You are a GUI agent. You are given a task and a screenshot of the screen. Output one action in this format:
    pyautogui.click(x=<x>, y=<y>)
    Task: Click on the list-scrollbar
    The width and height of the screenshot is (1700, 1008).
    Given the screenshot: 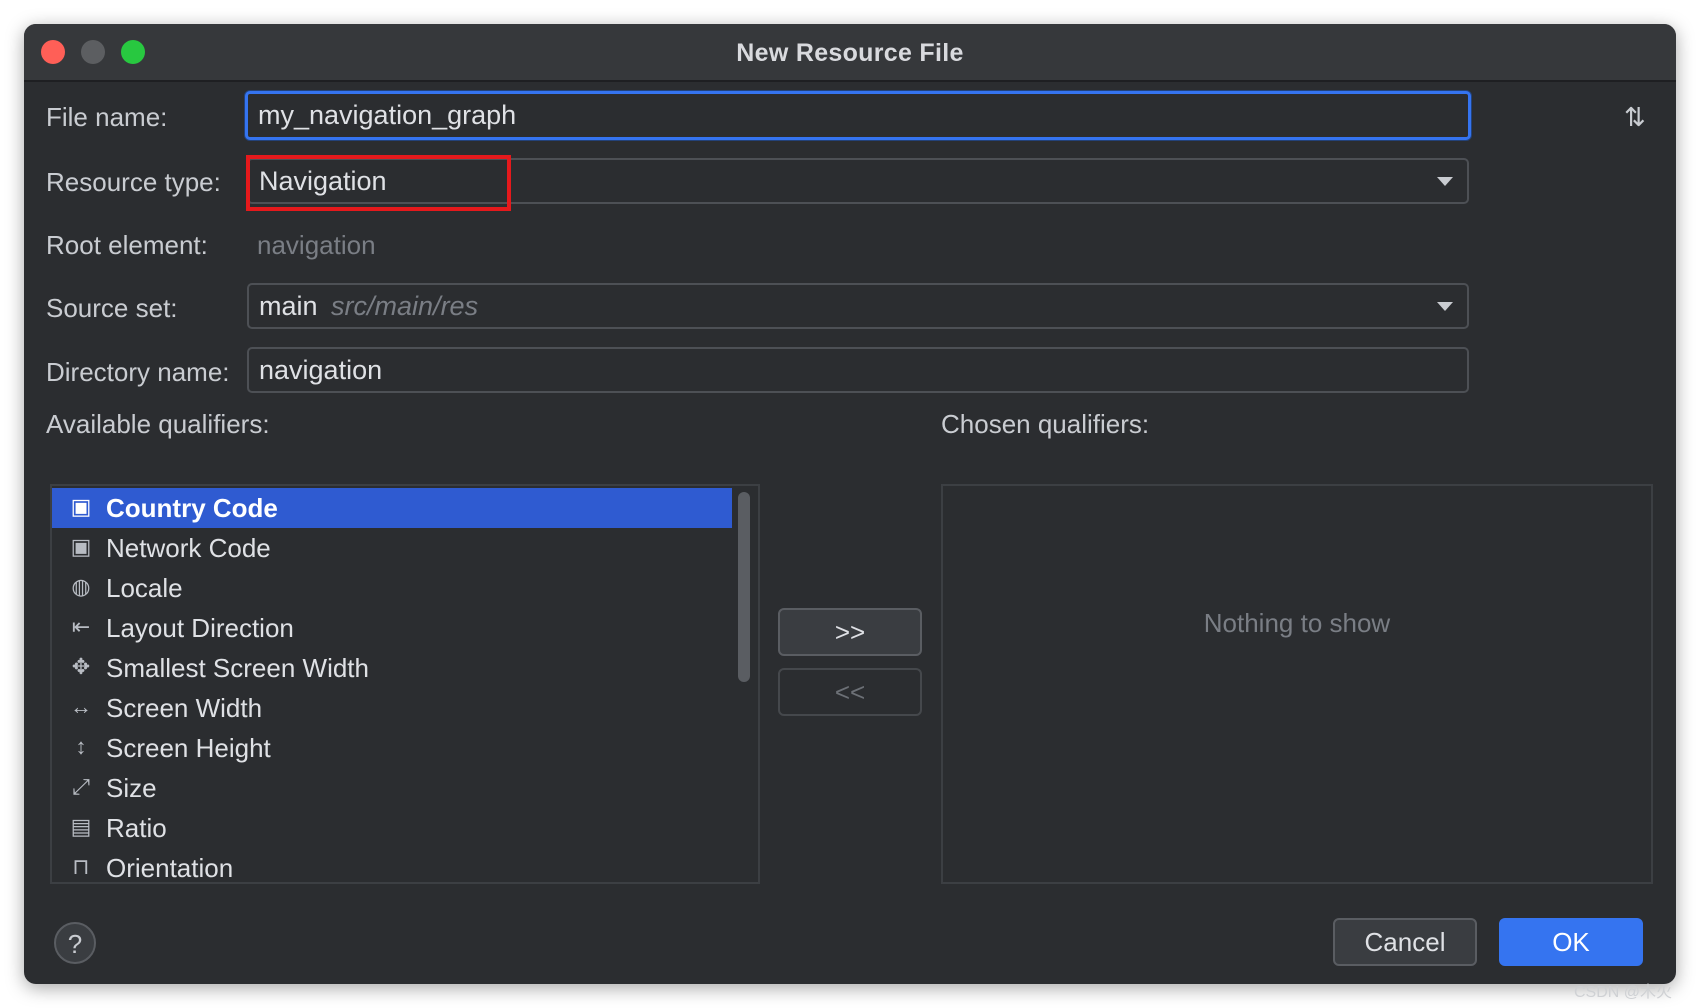 What is the action you would take?
    pyautogui.click(x=744, y=587)
    